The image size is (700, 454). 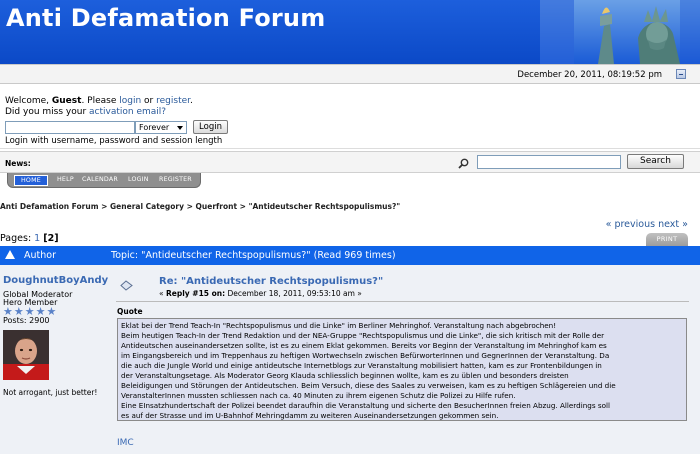 I want to click on chevron-down-icon, so click(x=180, y=128).